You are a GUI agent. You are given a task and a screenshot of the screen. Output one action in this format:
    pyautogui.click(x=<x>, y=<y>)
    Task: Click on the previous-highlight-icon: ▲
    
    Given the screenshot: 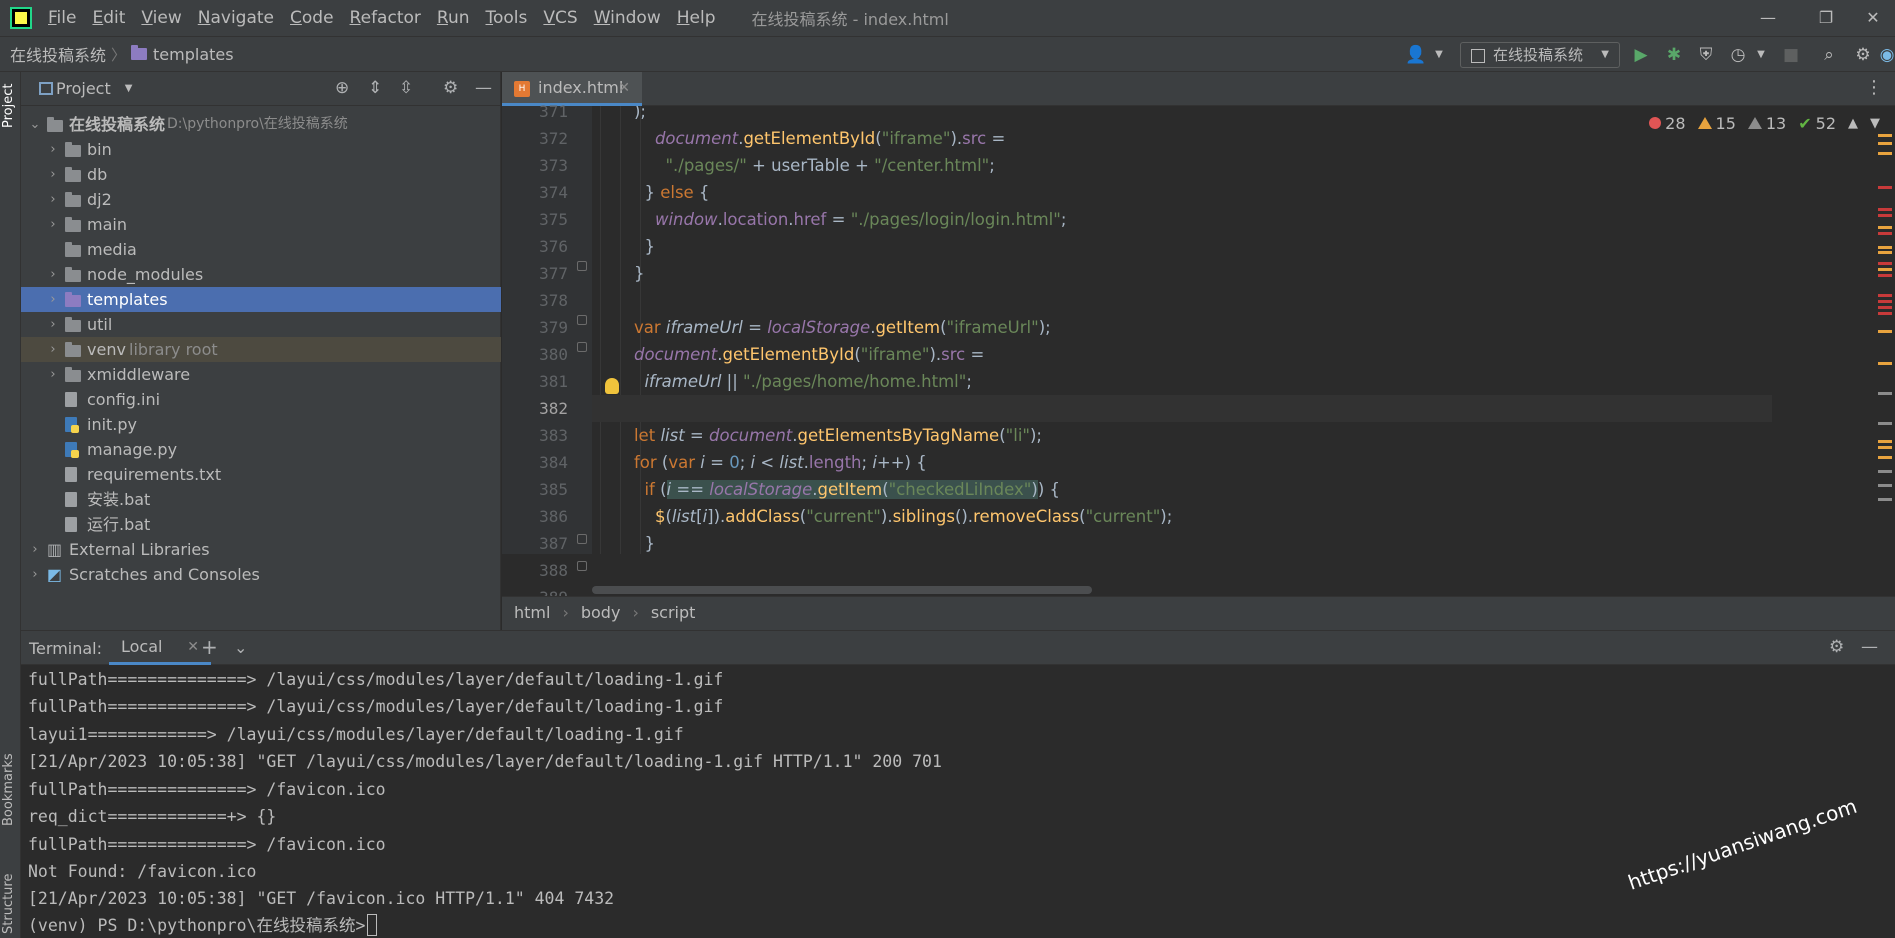 What is the action you would take?
    pyautogui.click(x=1853, y=123)
    